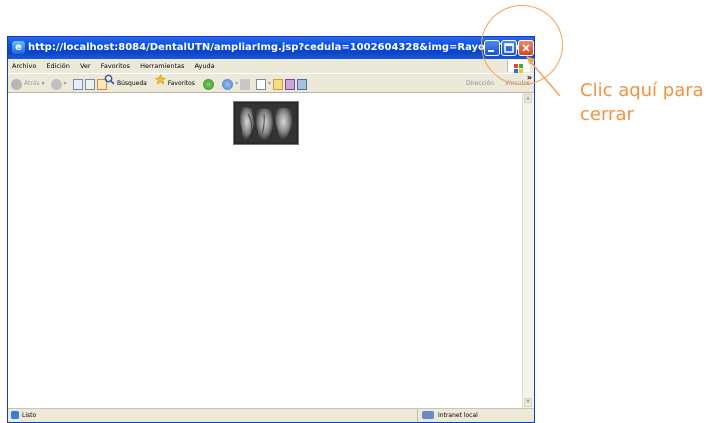 The image size is (728, 423). I want to click on callout-arrow-icon, so click(543, 76).